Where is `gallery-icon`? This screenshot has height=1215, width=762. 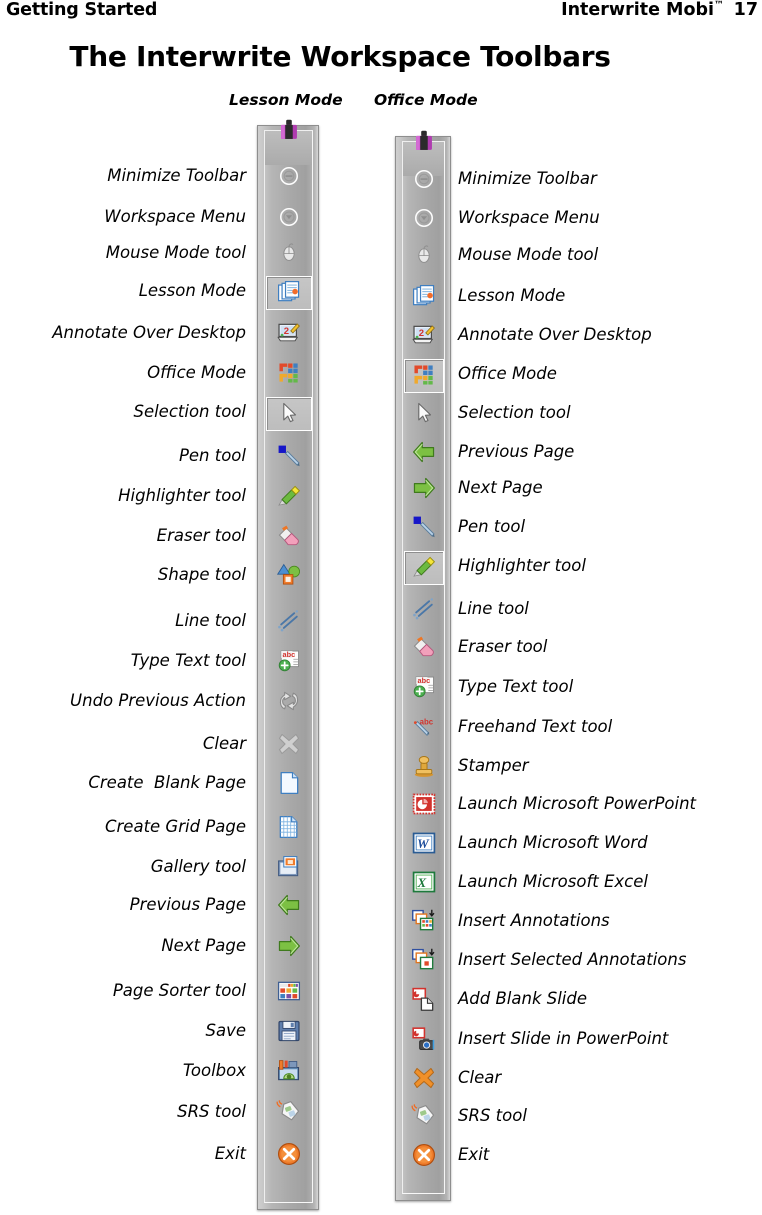
gallery-icon is located at coordinates (289, 869).